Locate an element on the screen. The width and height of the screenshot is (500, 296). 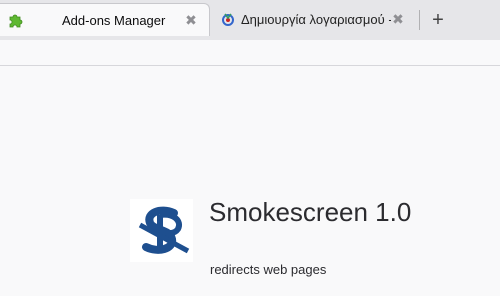
wikimedia-icon is located at coordinates (228, 19).